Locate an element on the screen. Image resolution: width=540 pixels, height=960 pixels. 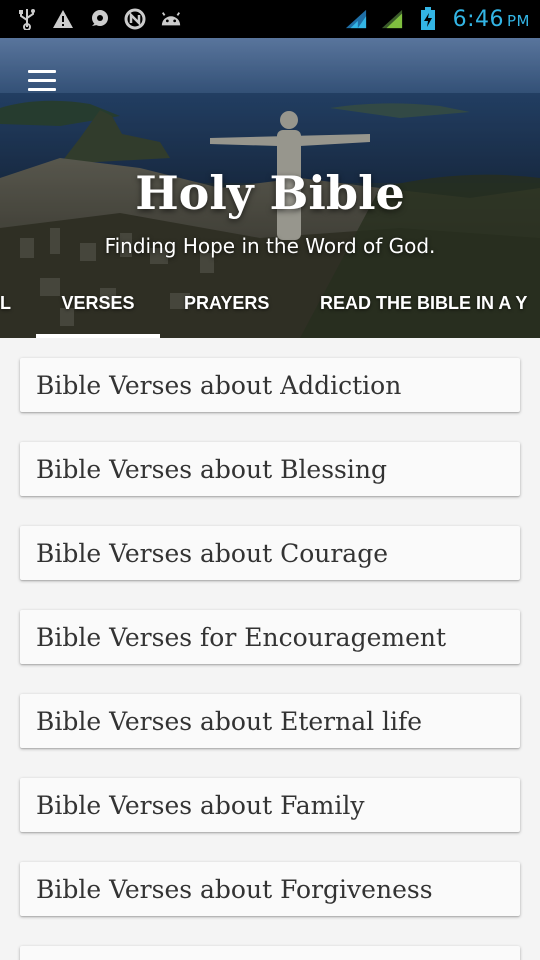
list-item-label: Bible Verses about Blessing is located at coordinates (211, 469).